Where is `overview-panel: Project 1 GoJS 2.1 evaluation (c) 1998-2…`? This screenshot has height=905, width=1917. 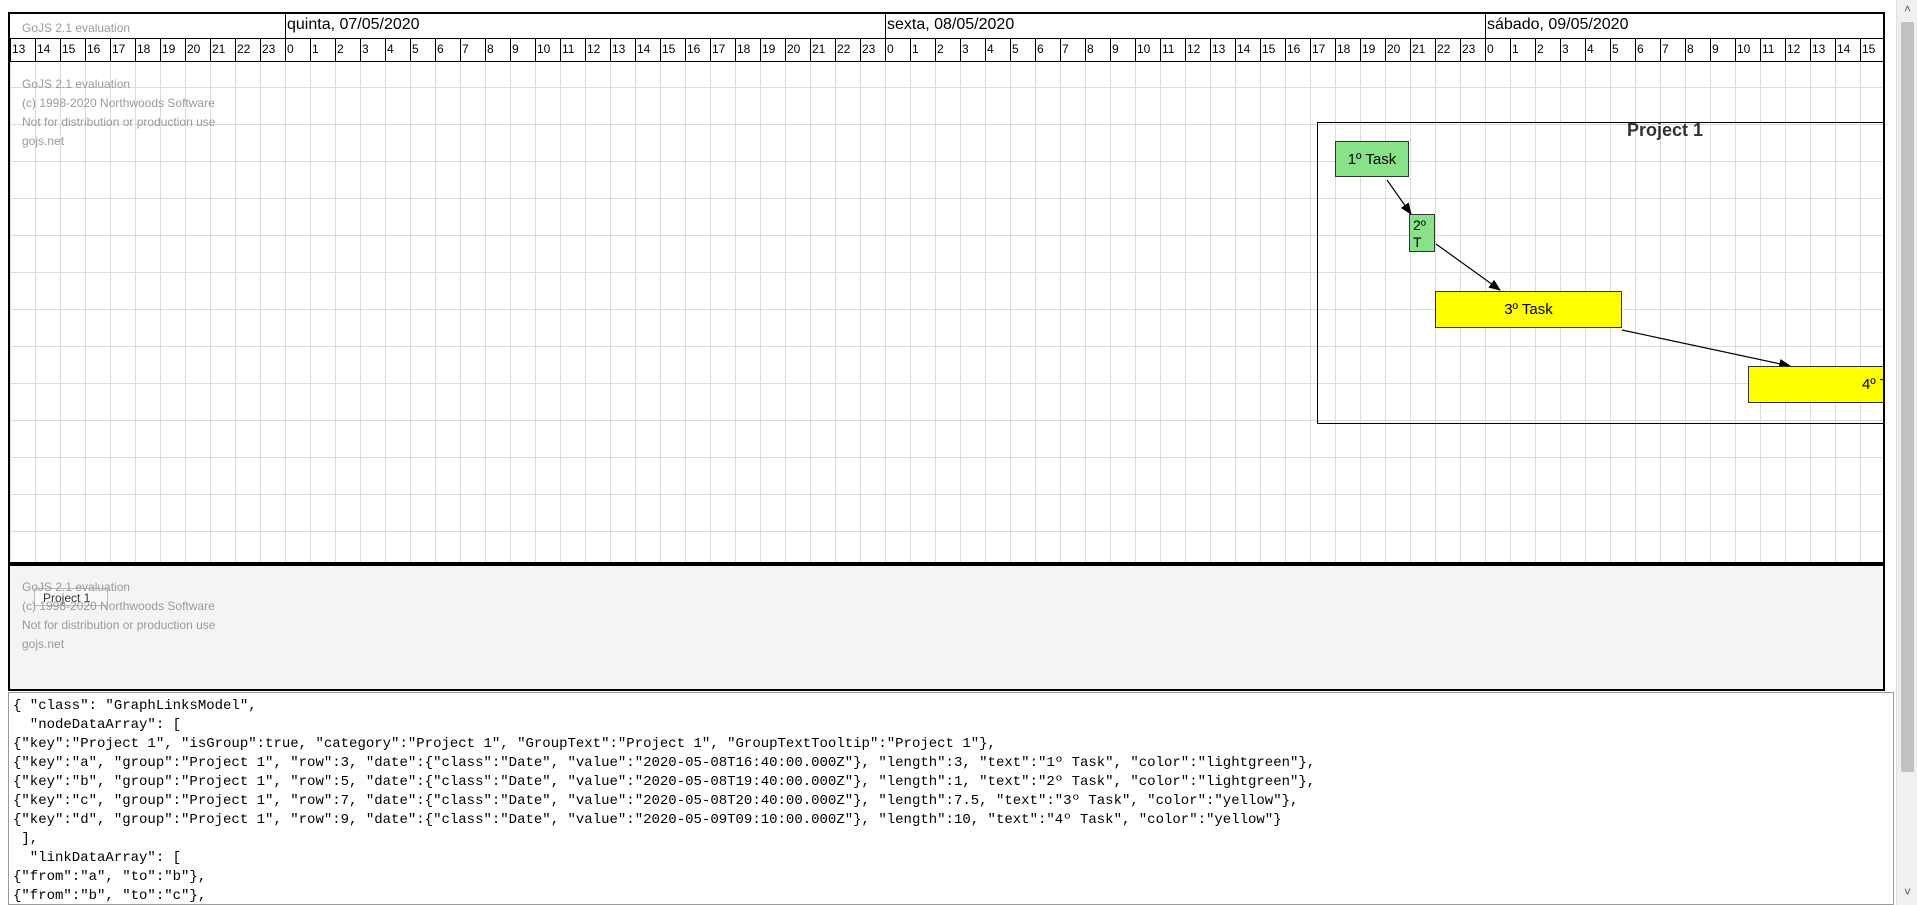 overview-panel: Project 1 GoJS 2.1 evaluation (c) 1998-2… is located at coordinates (946, 627).